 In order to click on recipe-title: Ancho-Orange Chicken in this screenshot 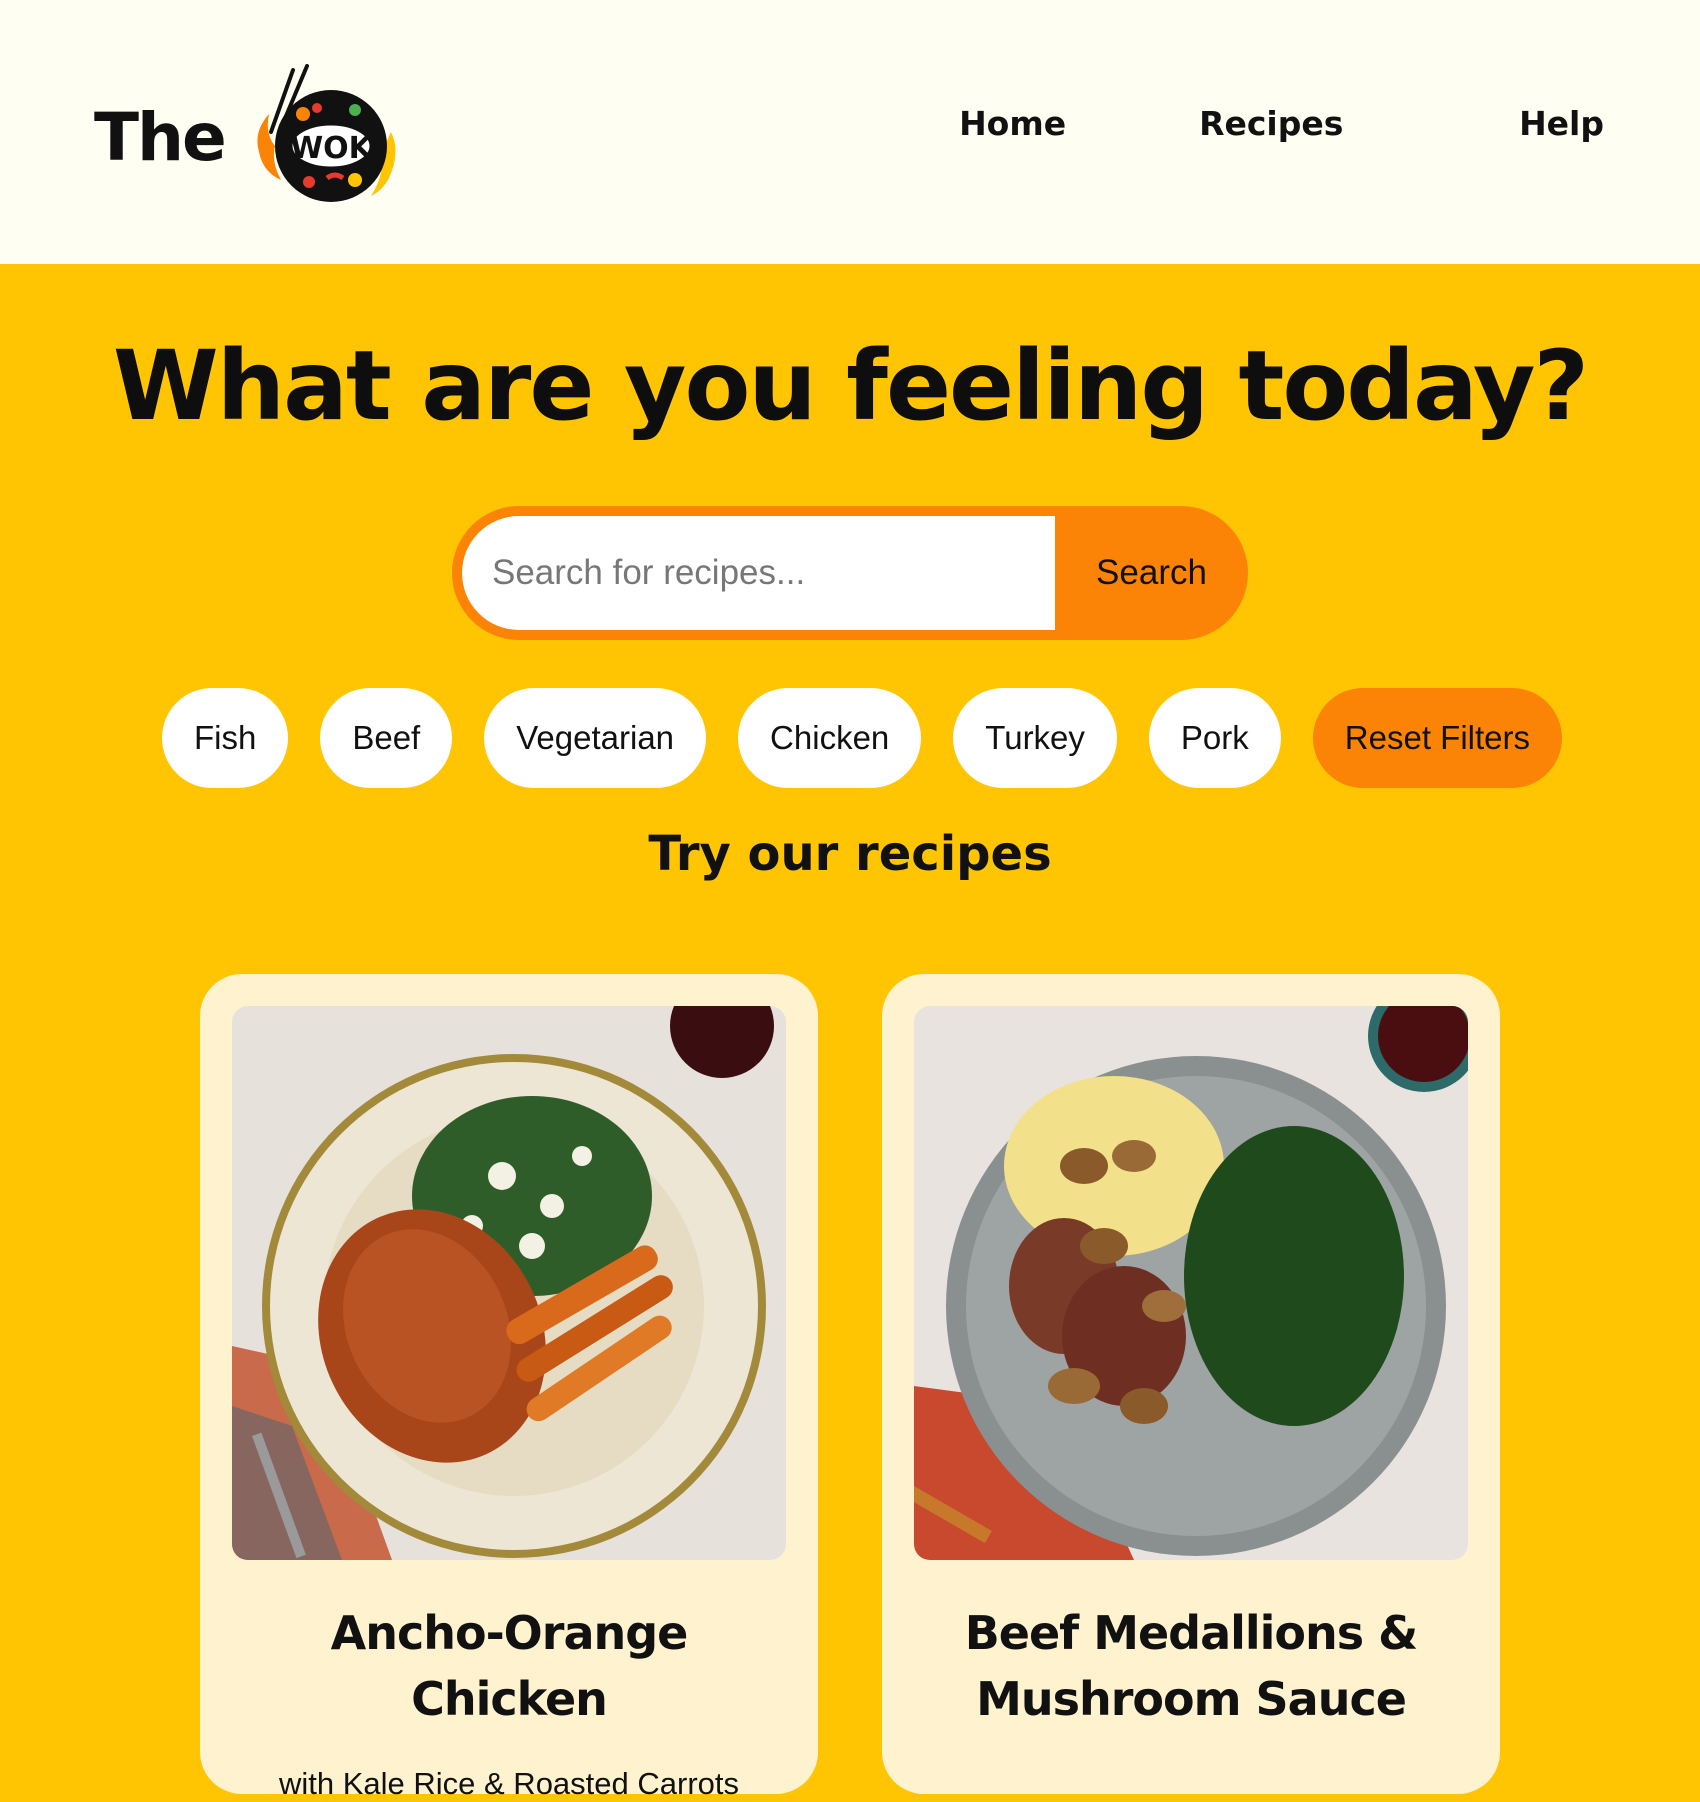, I will do `click(509, 1666)`.